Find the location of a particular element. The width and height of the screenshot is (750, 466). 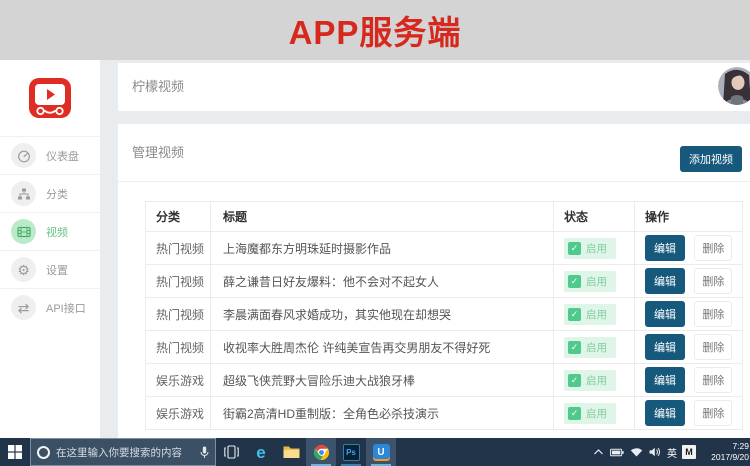

input-method-badge: M is located at coordinates (689, 452).